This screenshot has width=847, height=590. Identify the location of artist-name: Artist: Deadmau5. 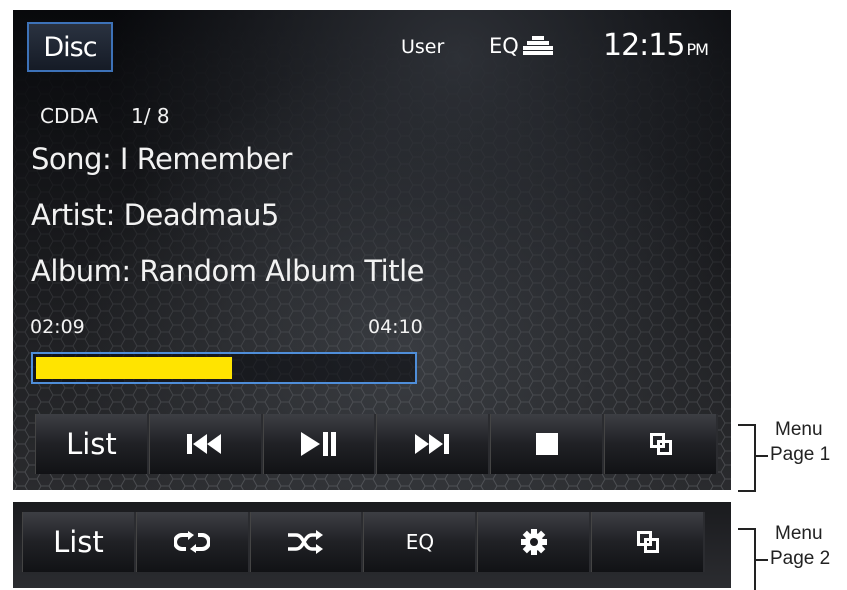
(155, 215).